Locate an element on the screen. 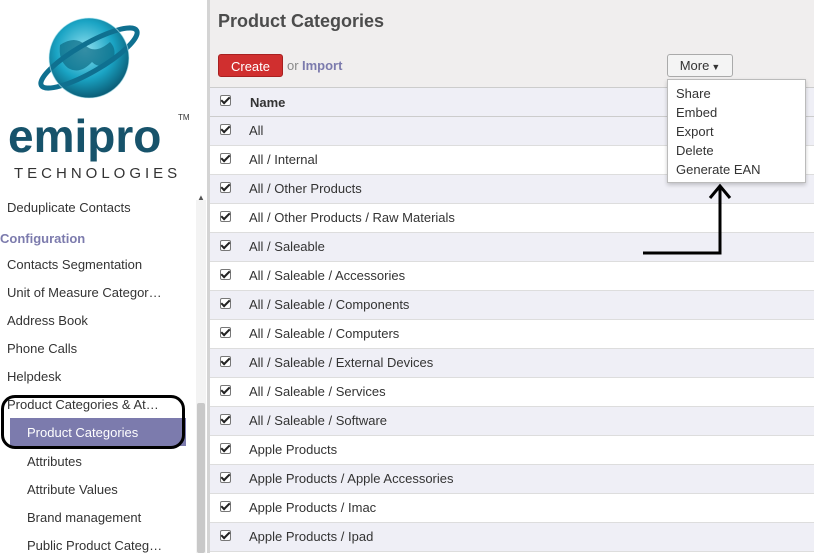  menu-item-share: Share is located at coordinates (693, 93).